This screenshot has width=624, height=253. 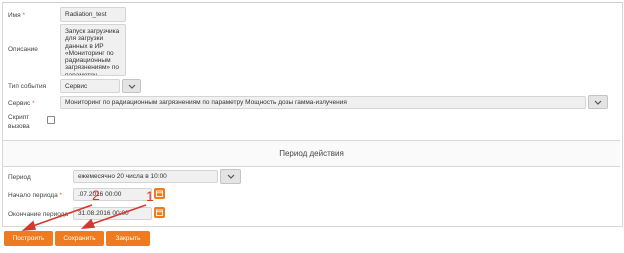 What do you see at coordinates (27, 86) in the screenshot?
I see `event-type-label: Тип события` at bounding box center [27, 86].